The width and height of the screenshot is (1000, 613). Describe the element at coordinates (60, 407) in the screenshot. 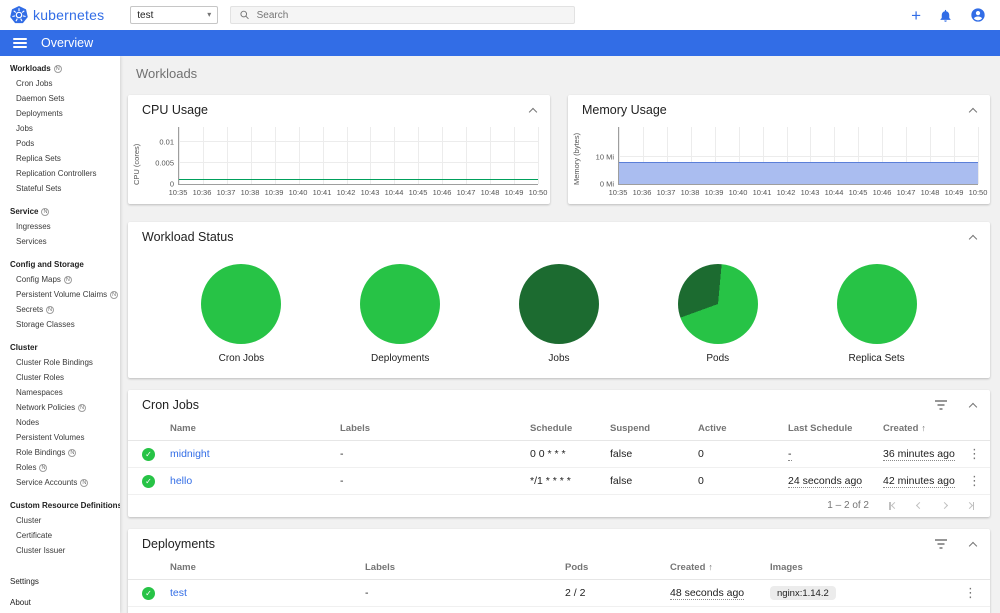

I see `sidebar-item-network-policies: Network Policies N` at that location.